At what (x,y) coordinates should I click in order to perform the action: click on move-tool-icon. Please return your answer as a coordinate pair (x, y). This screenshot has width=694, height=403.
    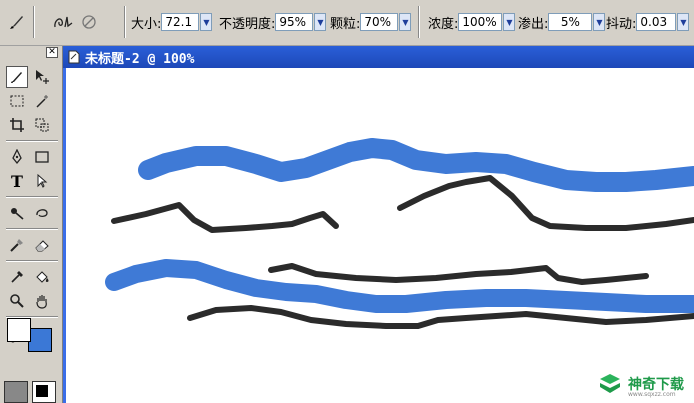
    Looking at the image, I should click on (42, 77).